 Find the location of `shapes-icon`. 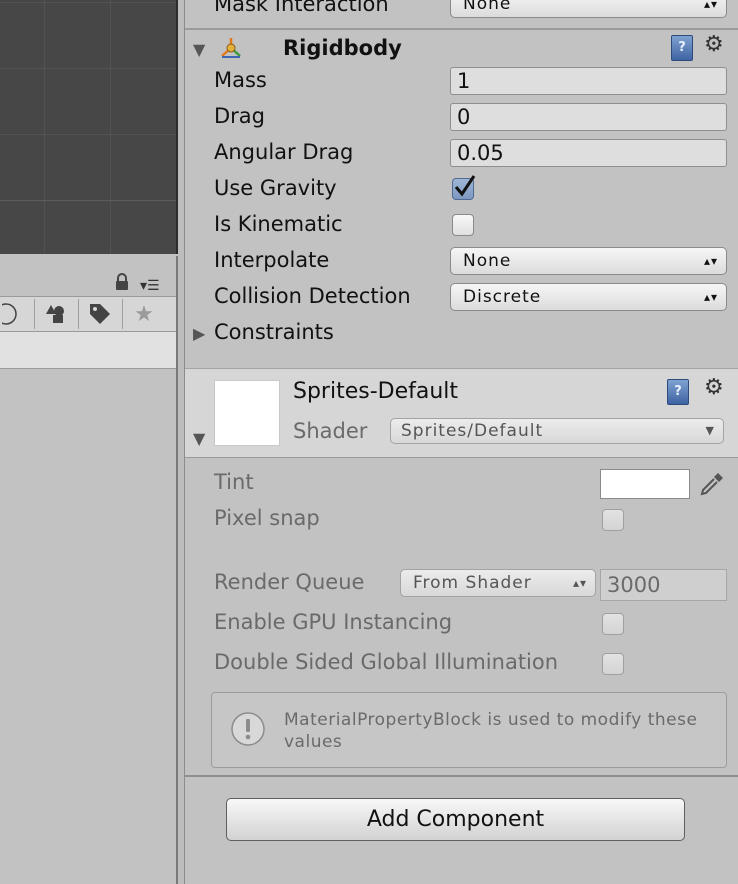

shapes-icon is located at coordinates (55, 314).